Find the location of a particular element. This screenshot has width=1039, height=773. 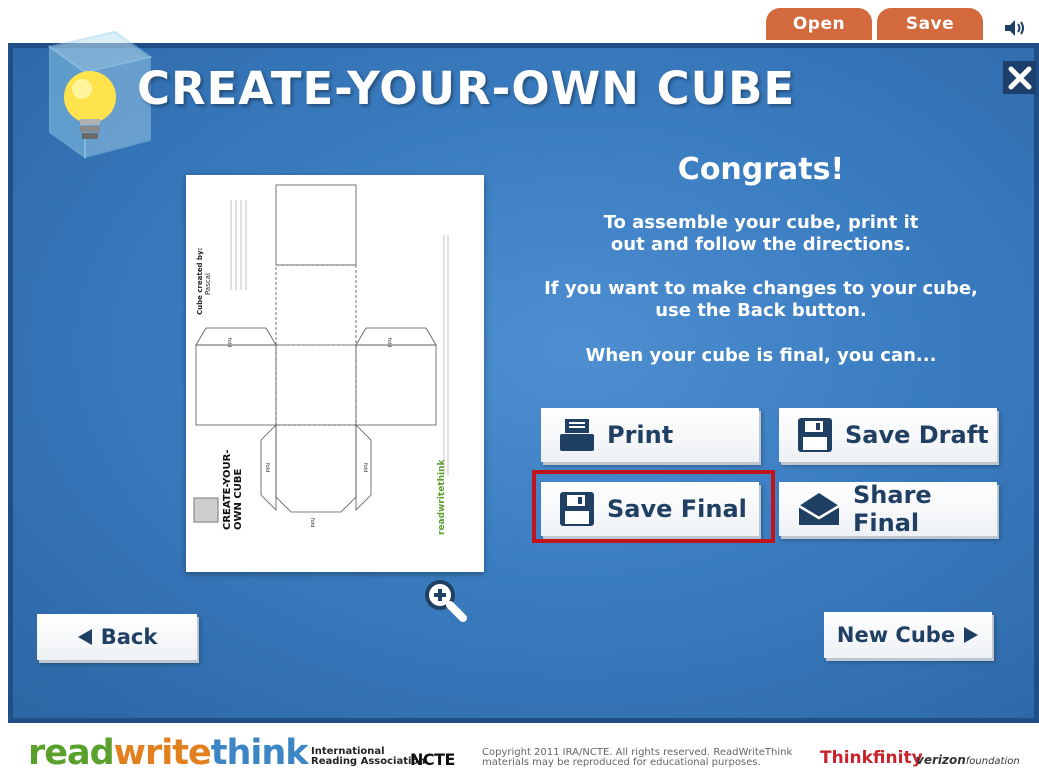

page-title: CREATE-YOUR-OWN CUBE is located at coordinates (466, 88).